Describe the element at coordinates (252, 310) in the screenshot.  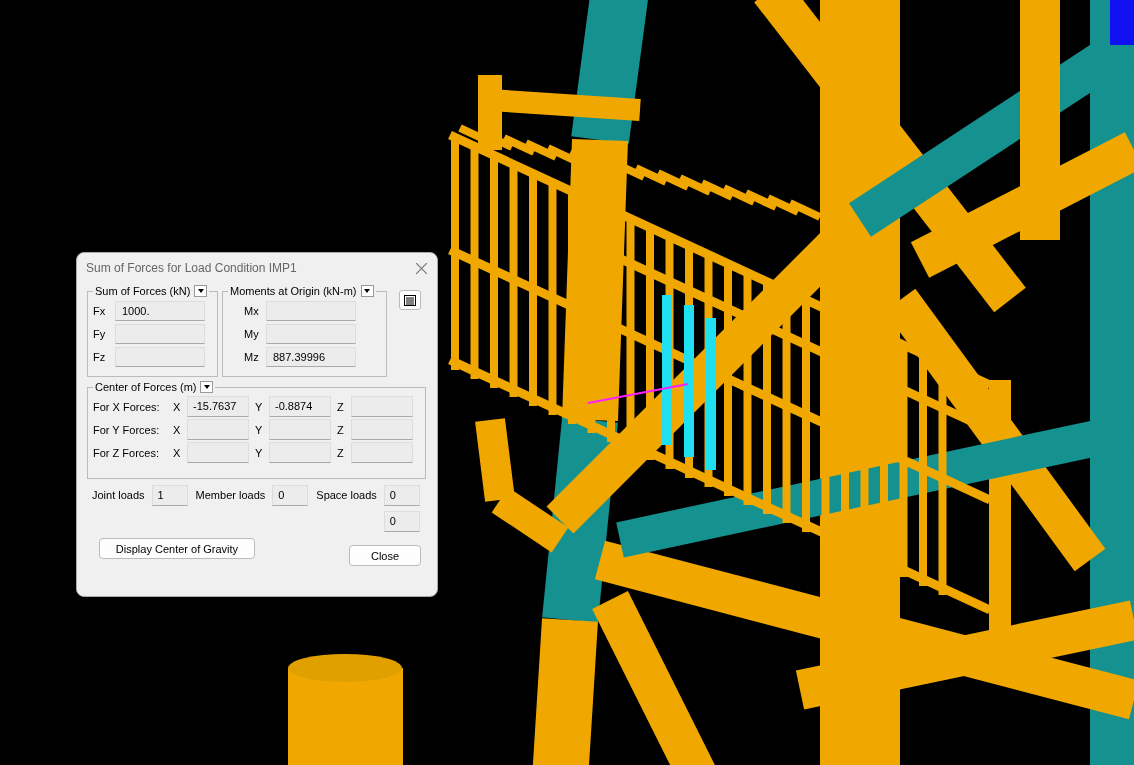
I see `field-label: Mx` at that location.